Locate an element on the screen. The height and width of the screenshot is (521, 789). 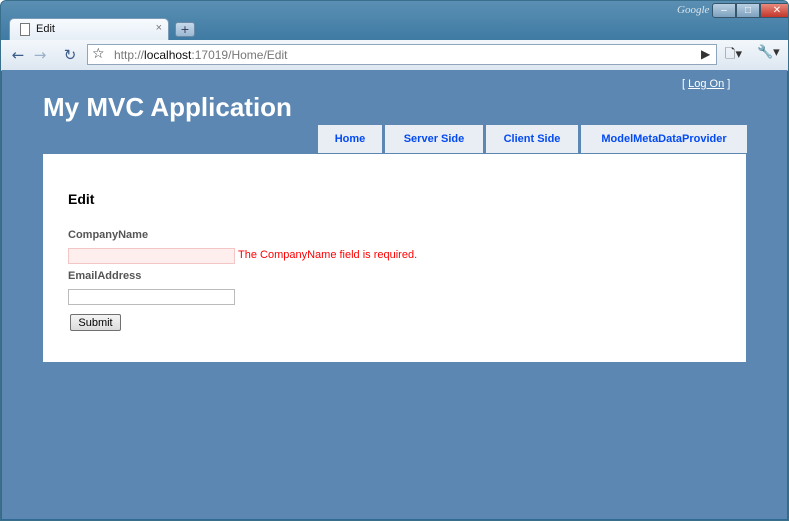
close-tab-icon: × is located at coordinates (159, 28).